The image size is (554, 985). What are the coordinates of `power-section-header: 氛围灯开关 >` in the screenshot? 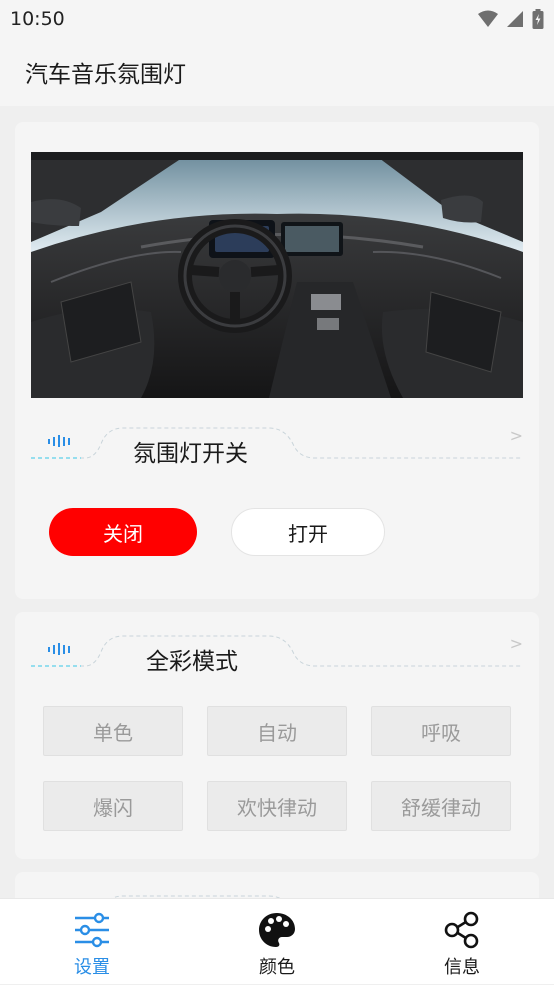 It's located at (277, 449).